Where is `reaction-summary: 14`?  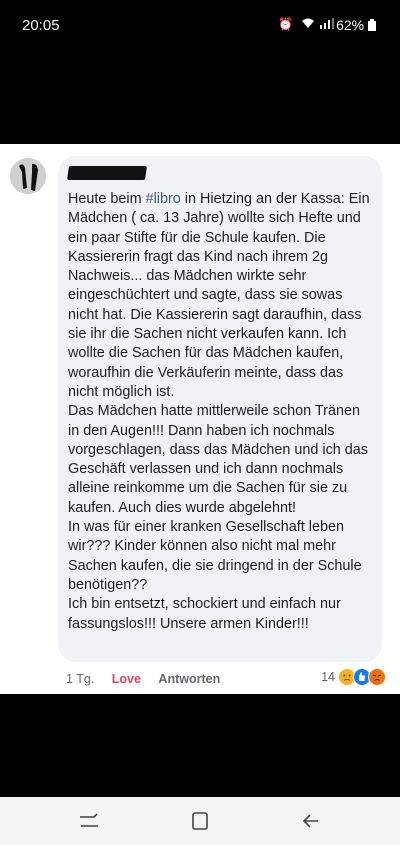 reaction-summary: 14 is located at coordinates (353, 677).